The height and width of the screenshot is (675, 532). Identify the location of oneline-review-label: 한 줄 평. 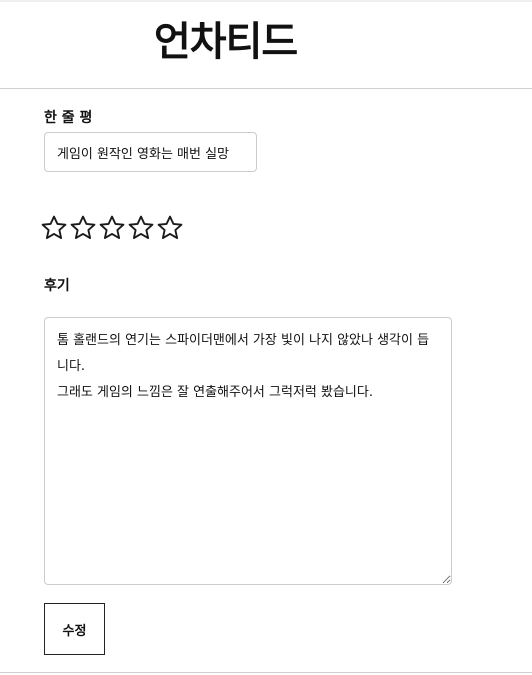
(68, 118).